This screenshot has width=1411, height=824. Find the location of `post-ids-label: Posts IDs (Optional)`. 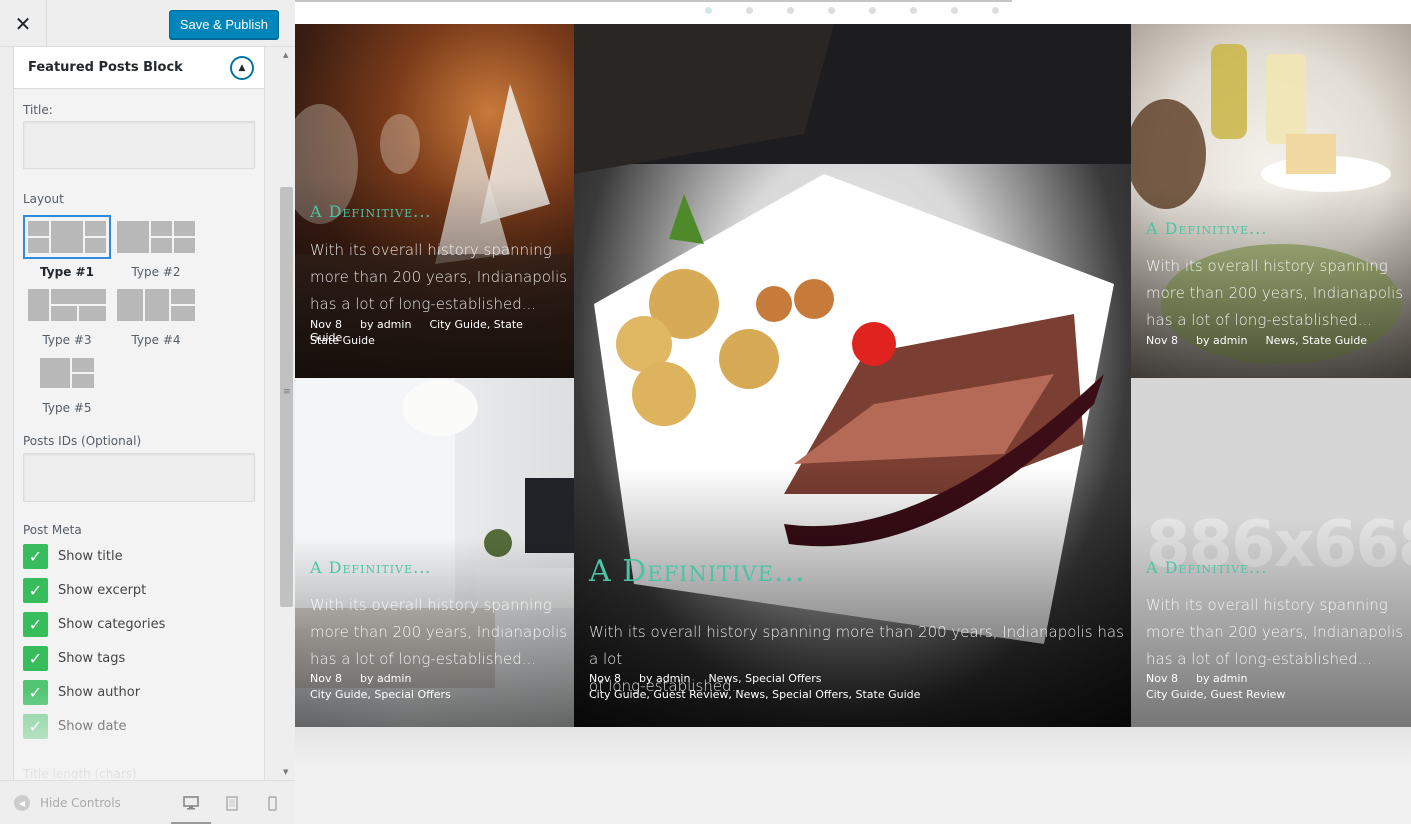

post-ids-label: Posts IDs (Optional) is located at coordinates (82, 441).